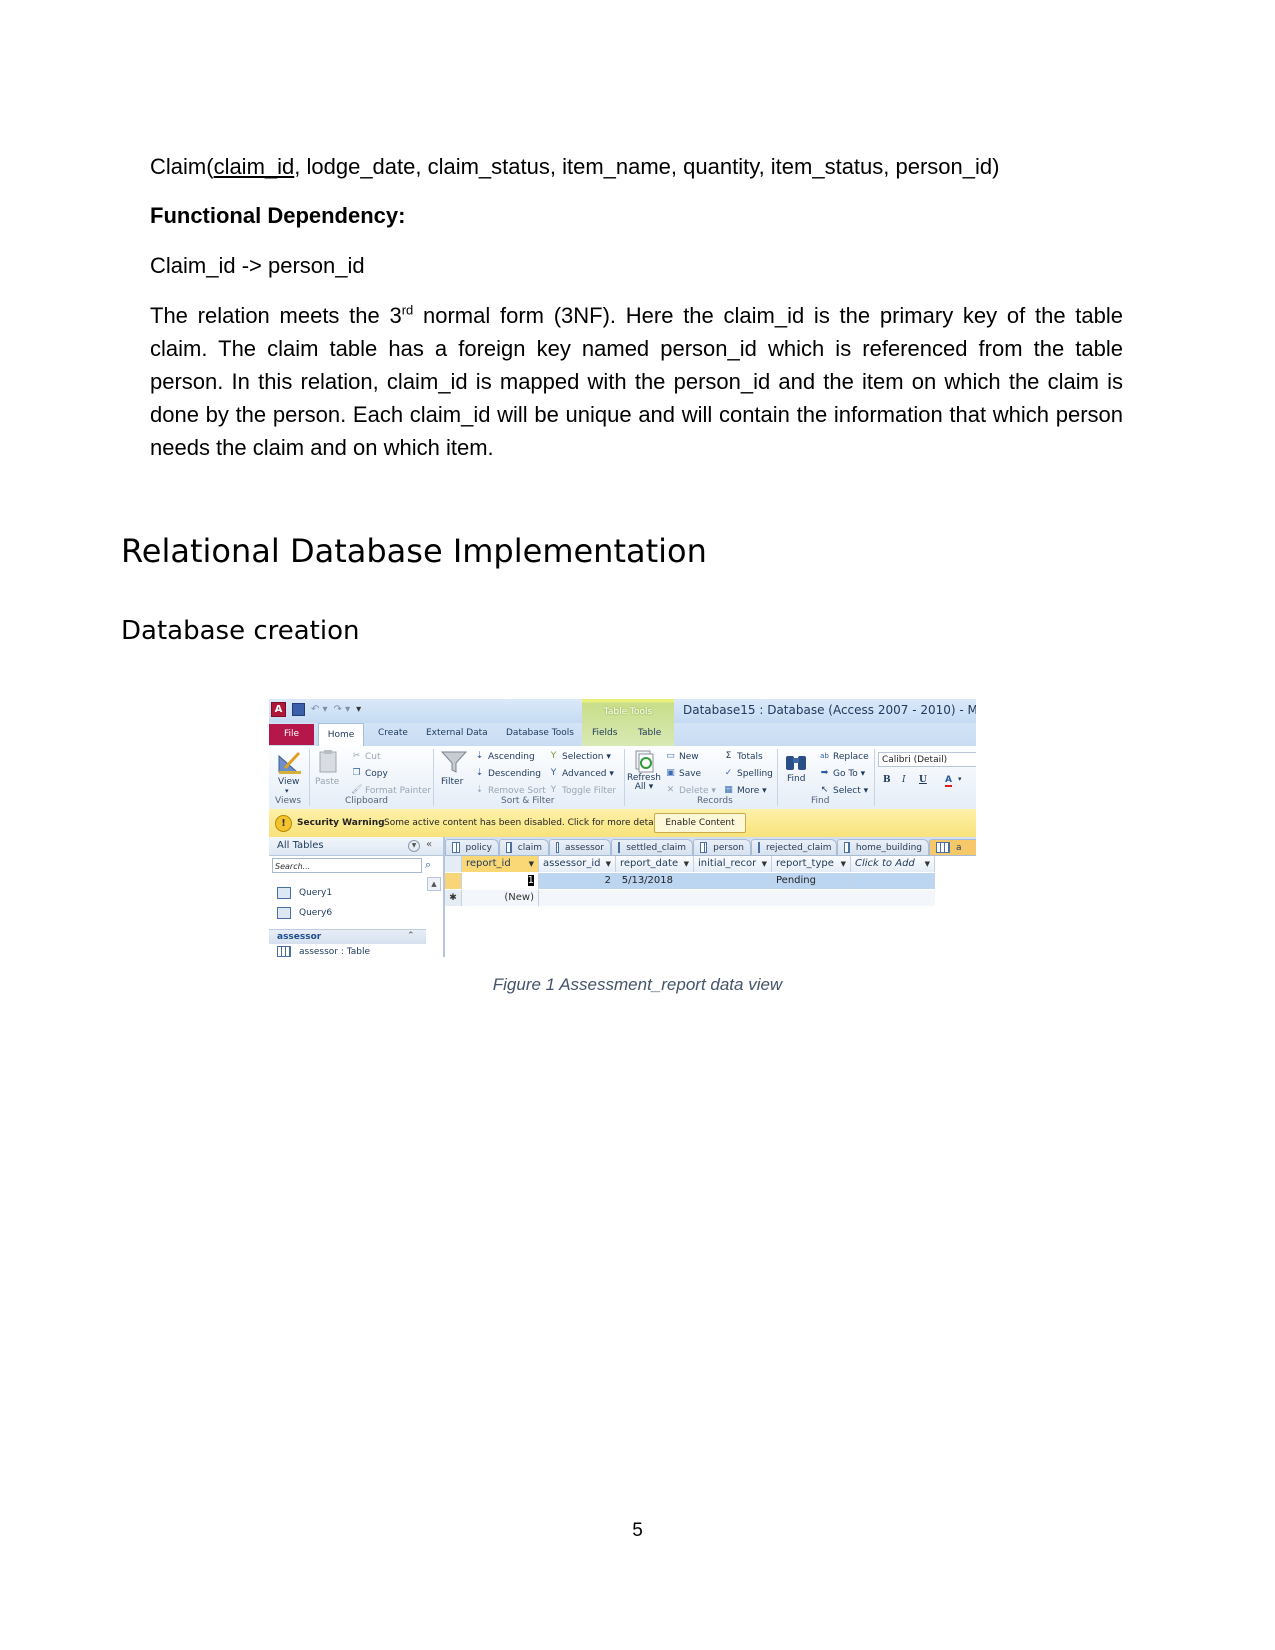 Image resolution: width=1275 pixels, height=1650 pixels. I want to click on delete-record-button: ✕ Delete ▾, so click(690, 790).